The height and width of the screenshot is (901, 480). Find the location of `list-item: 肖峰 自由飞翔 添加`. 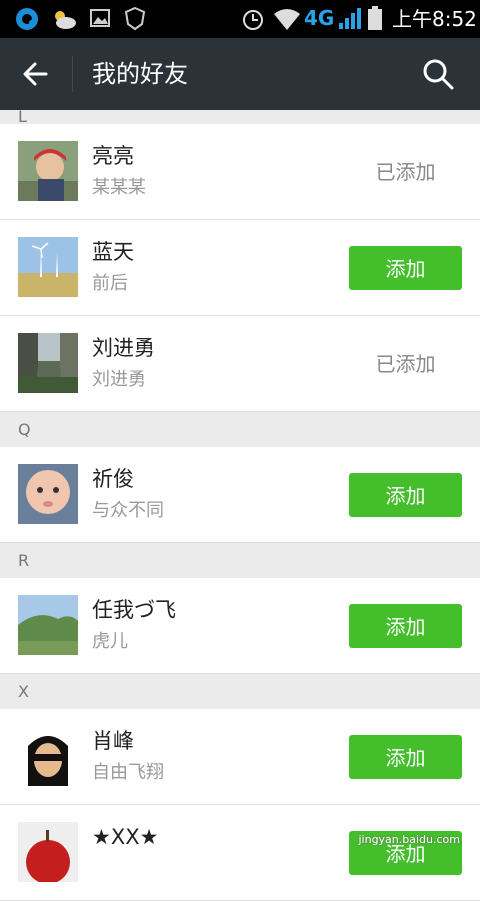

list-item: 肖峰 自由飞翔 添加 is located at coordinates (240, 757).